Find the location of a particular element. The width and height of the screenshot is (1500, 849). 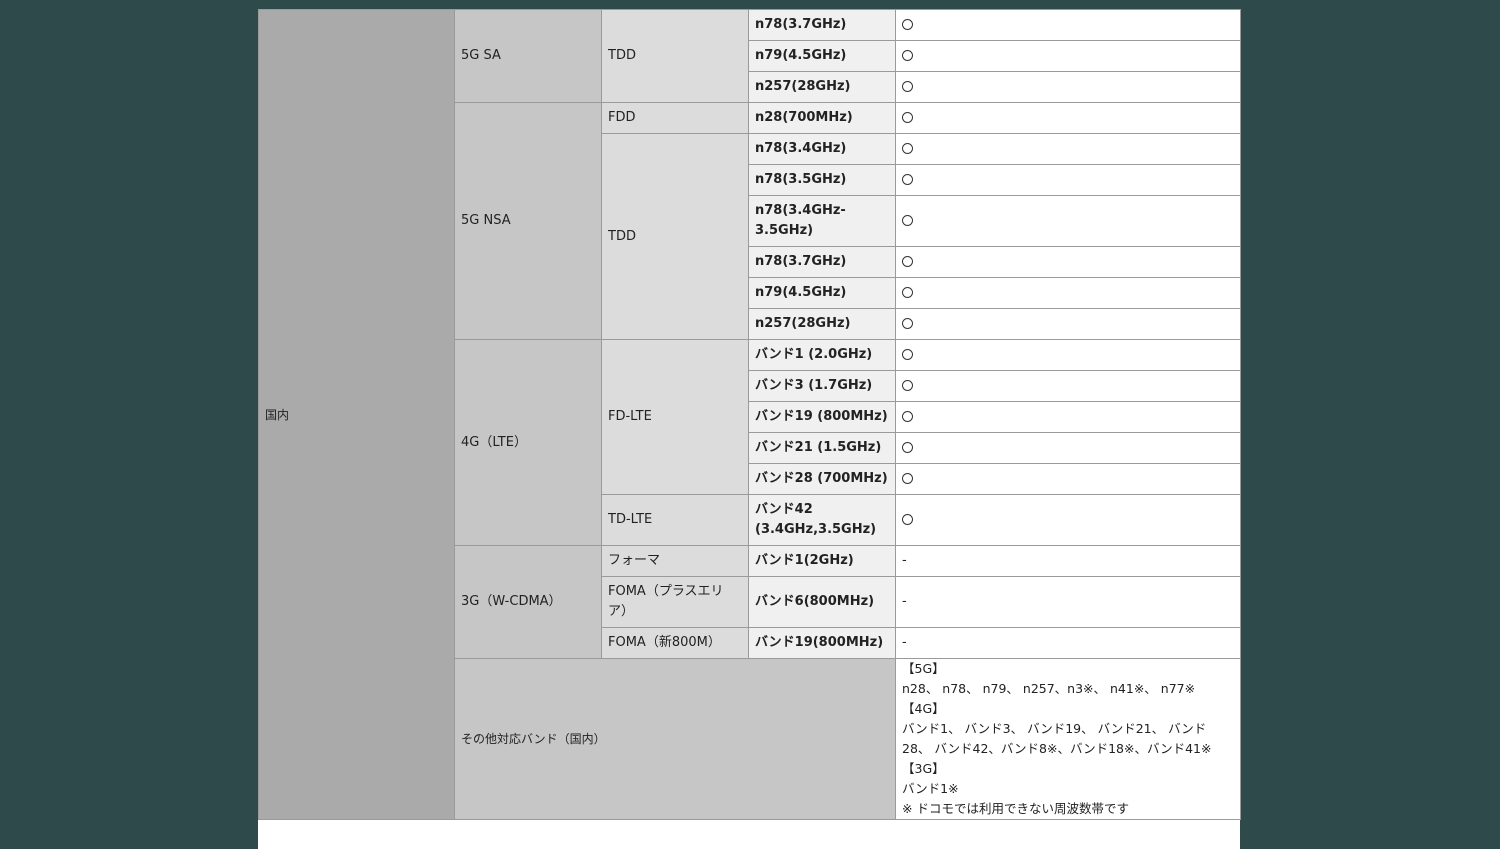

generation-3g: 3G（W-CDMA） is located at coordinates (528, 602).